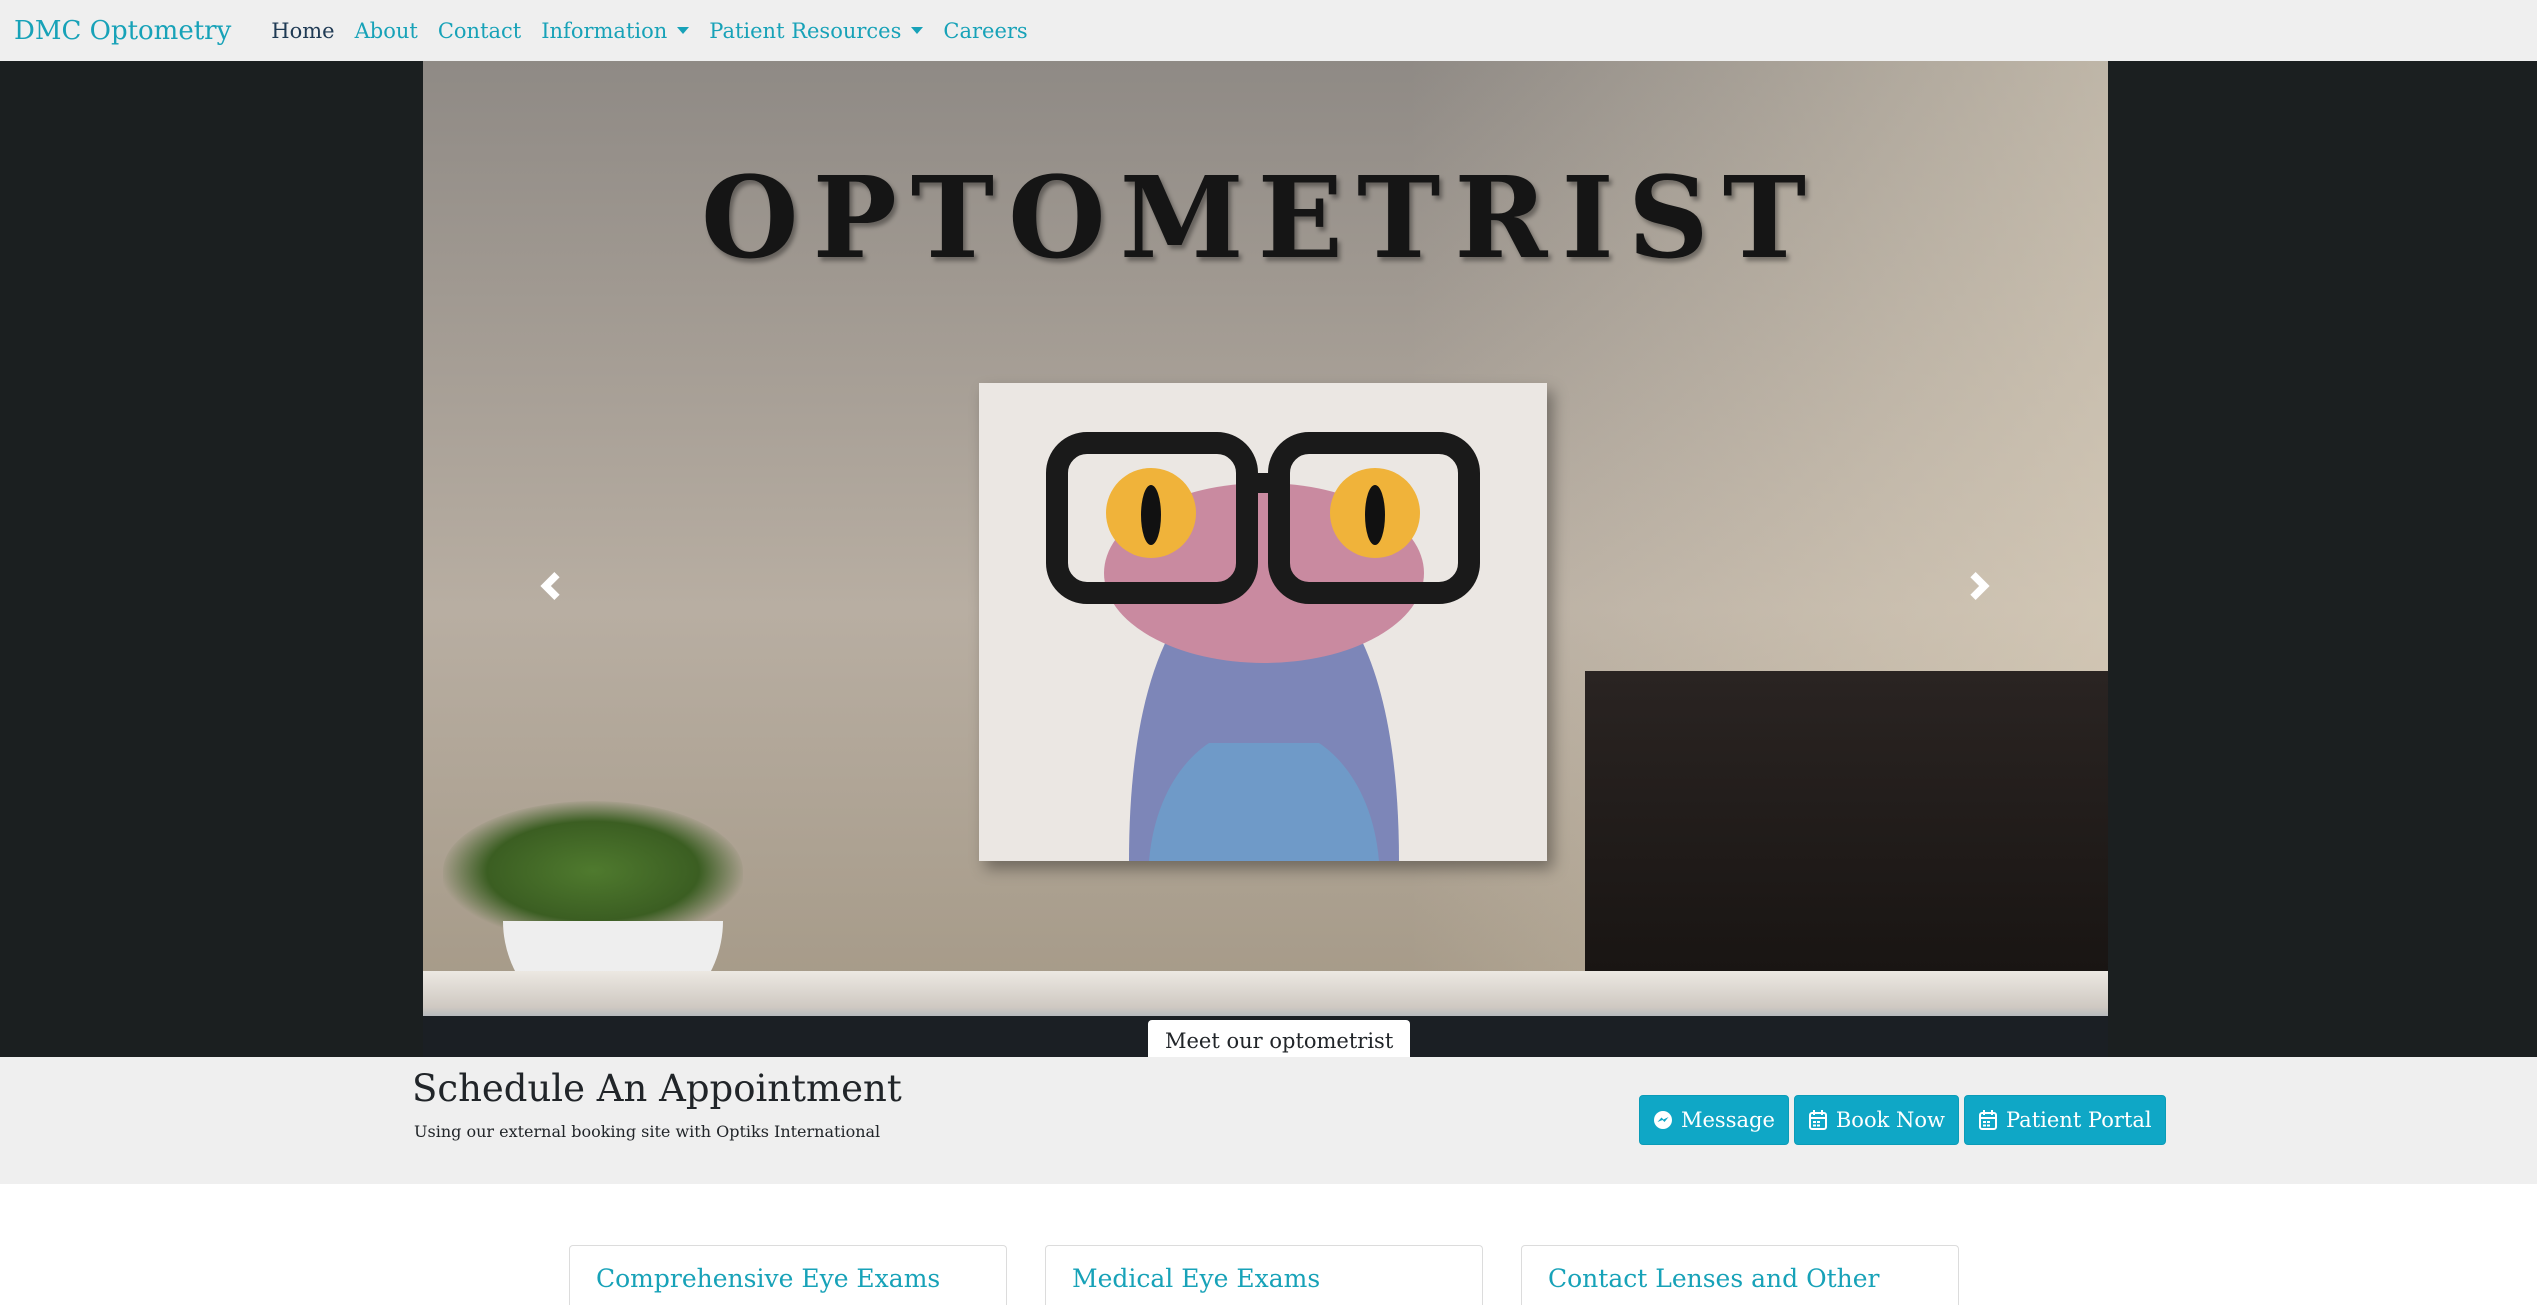  I want to click on carousel-prev-button, so click(550, 586).